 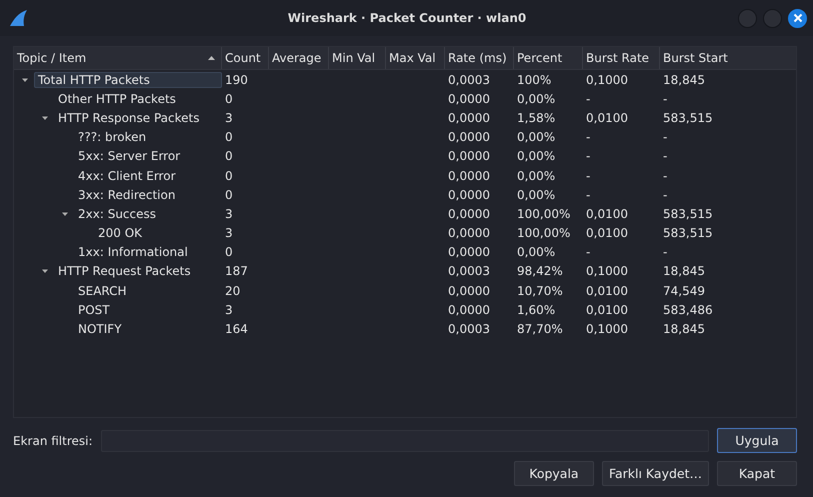 I want to click on tree-item: 3xx: Redirection, so click(x=127, y=194).